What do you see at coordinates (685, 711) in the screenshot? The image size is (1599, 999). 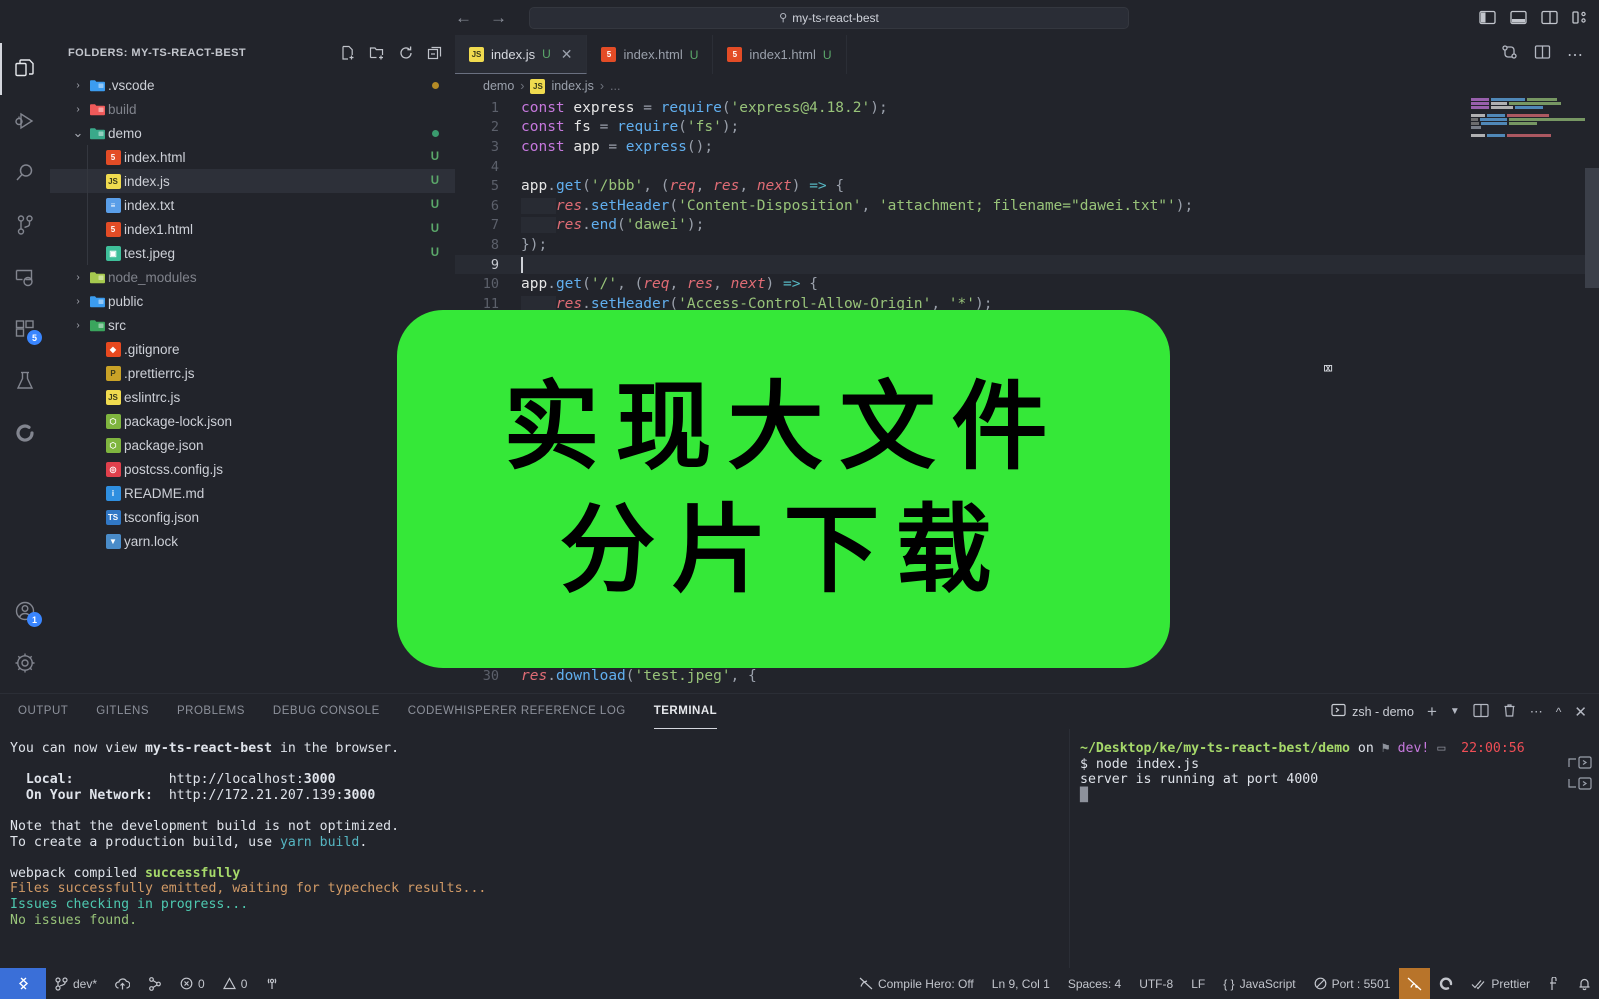 I see `panel-tab-terminal: TERMINAL` at bounding box center [685, 711].